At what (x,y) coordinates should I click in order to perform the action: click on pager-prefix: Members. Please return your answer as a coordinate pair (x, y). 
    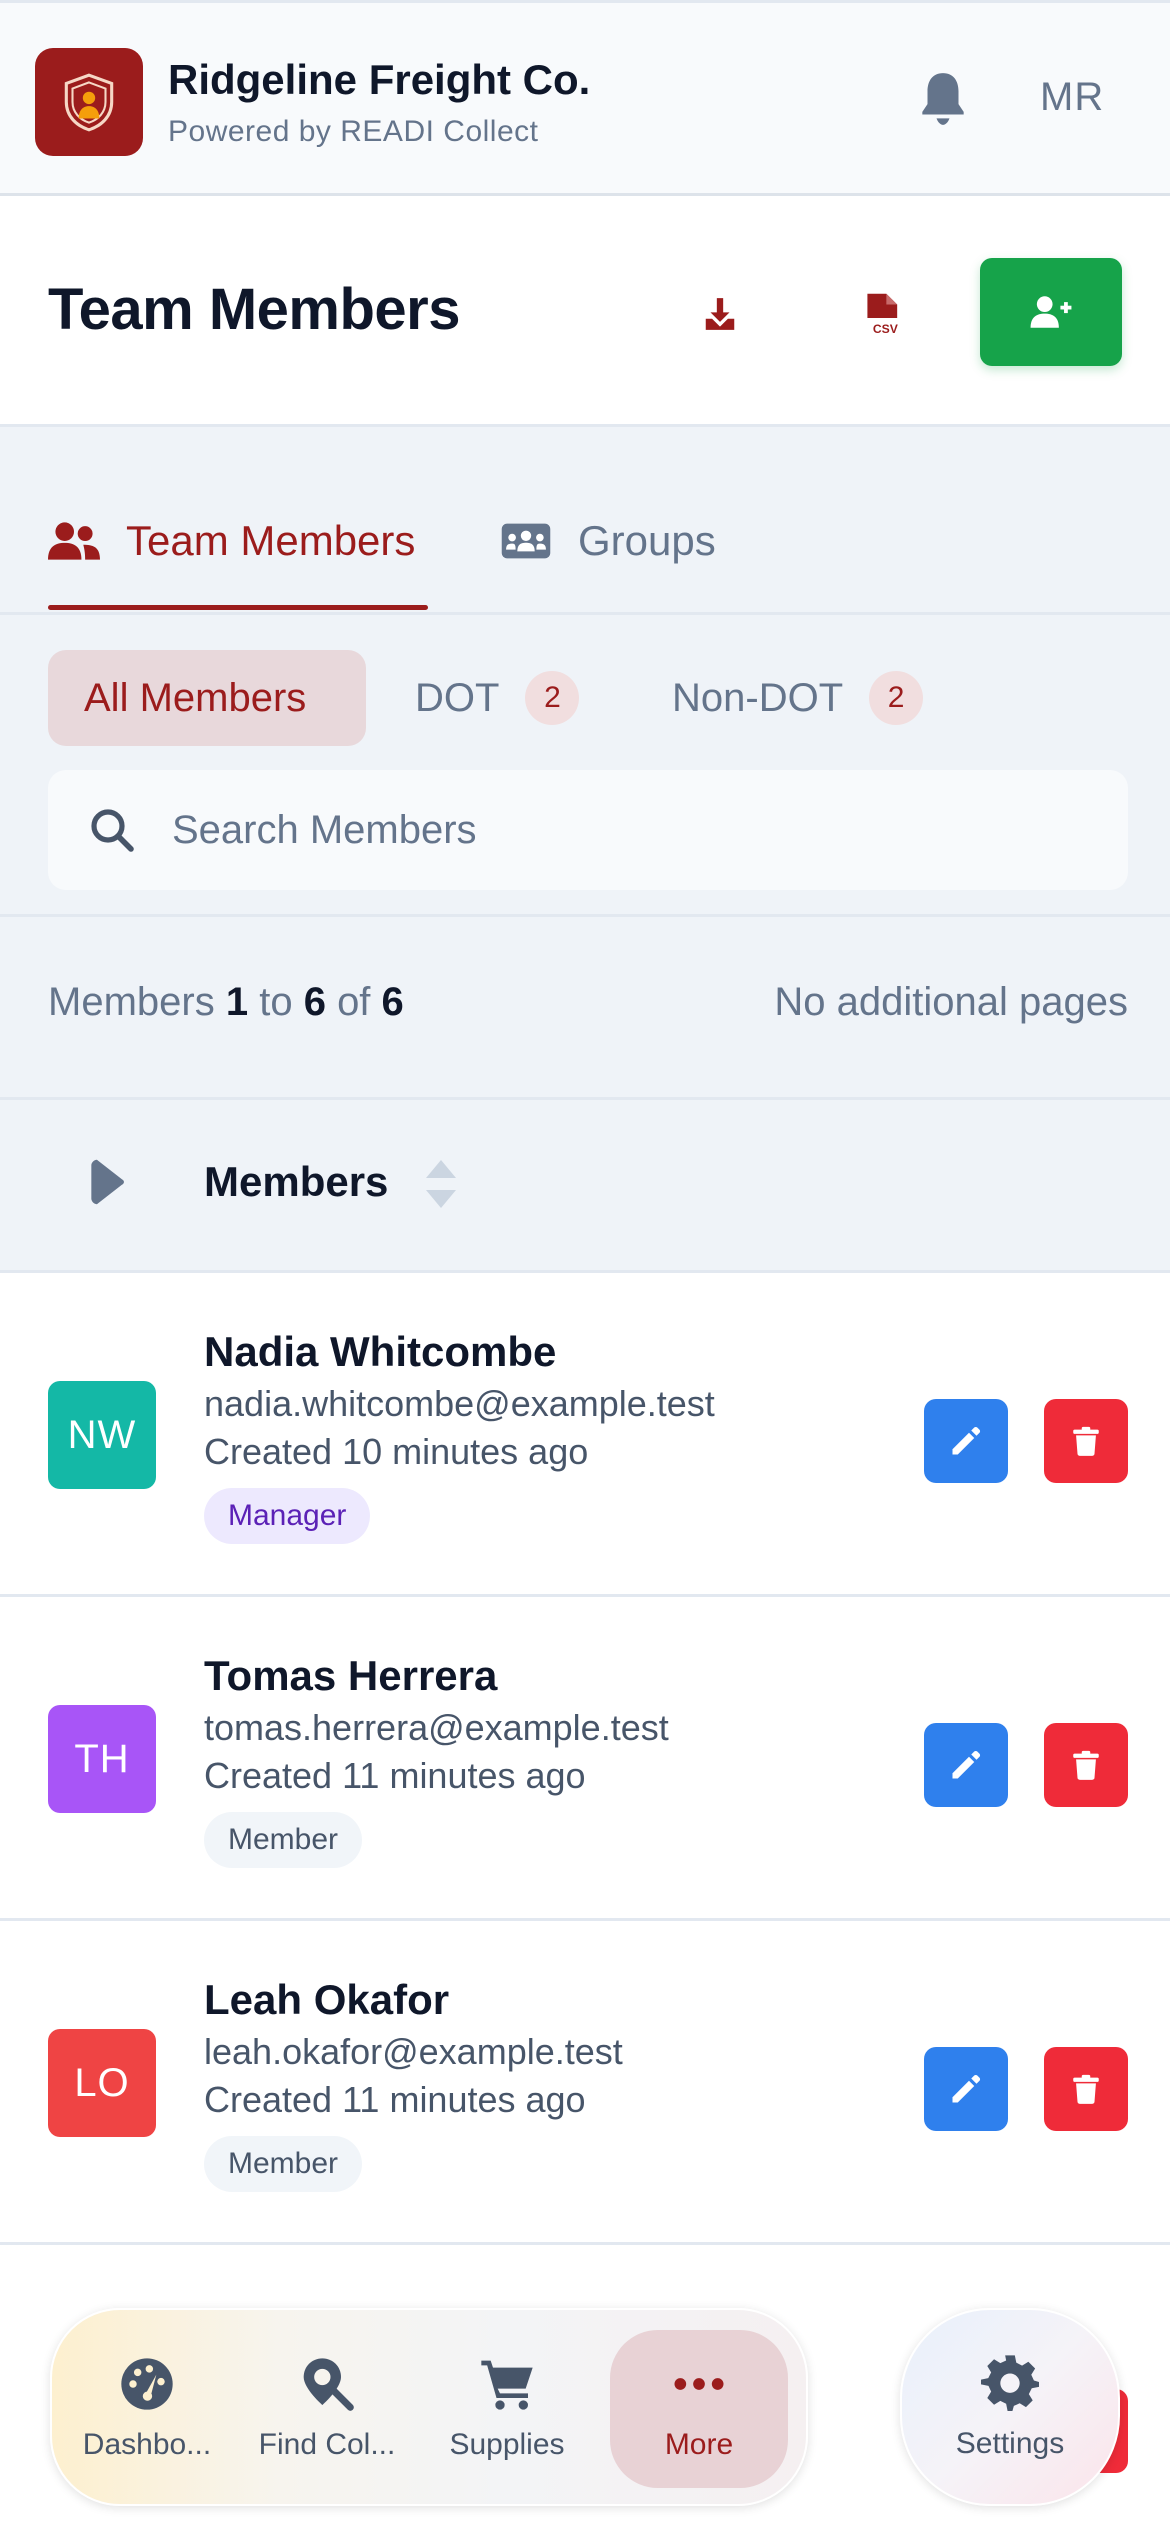
    Looking at the image, I should click on (131, 1002).